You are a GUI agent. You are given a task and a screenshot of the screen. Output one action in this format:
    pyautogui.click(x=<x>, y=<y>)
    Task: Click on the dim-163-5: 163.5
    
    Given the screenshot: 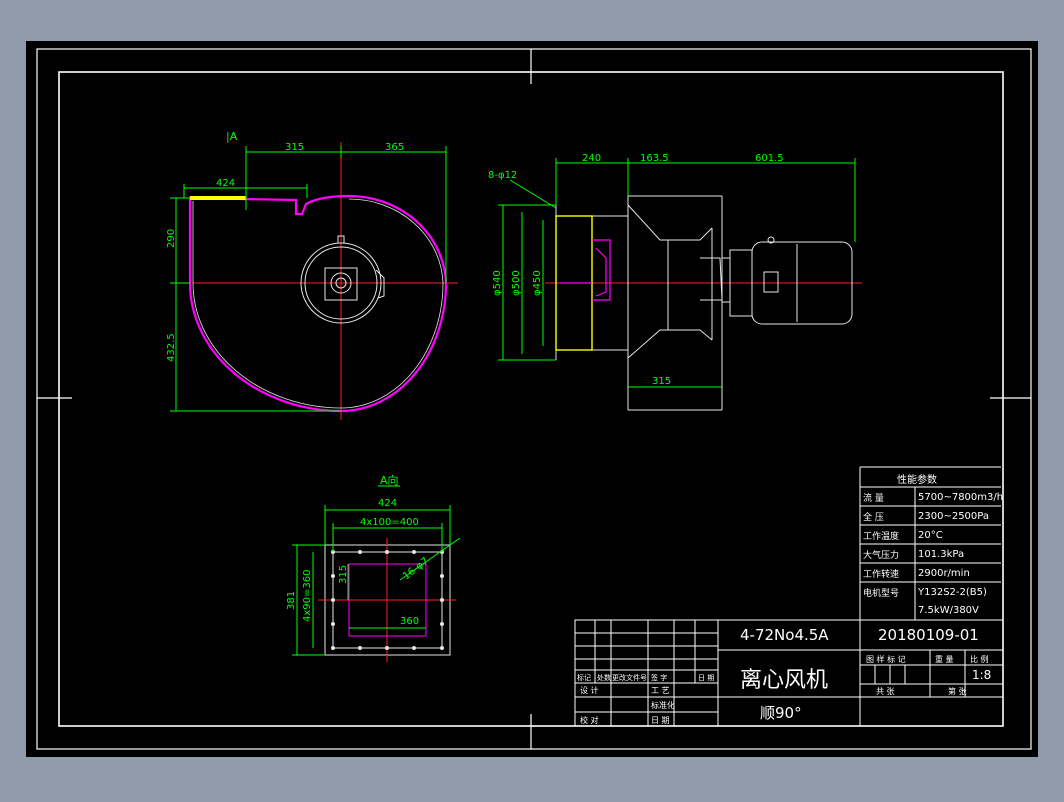 What is the action you would take?
    pyautogui.click(x=654, y=158)
    